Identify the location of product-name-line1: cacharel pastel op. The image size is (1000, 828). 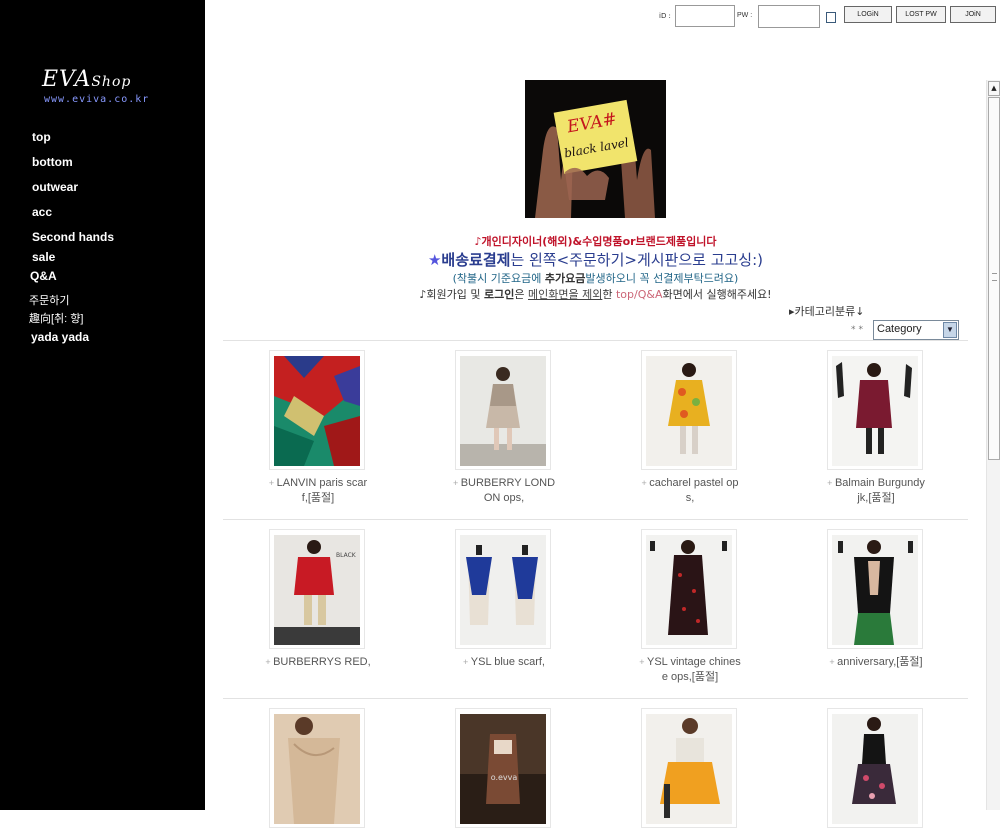
(694, 483).